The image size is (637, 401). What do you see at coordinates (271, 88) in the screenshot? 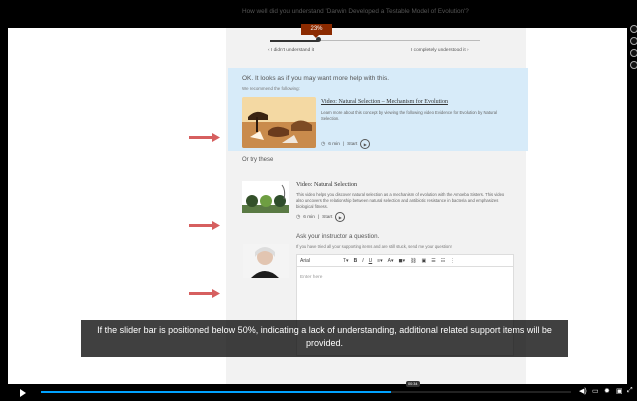
I see `recommend-text: We recommend the following:` at bounding box center [271, 88].